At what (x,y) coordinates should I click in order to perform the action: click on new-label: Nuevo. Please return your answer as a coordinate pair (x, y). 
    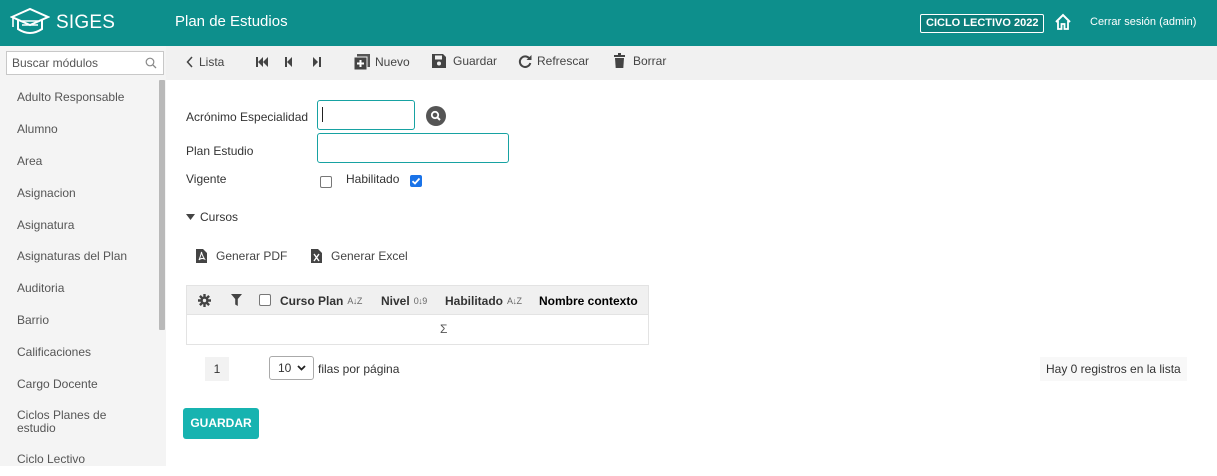
    Looking at the image, I should click on (392, 62).